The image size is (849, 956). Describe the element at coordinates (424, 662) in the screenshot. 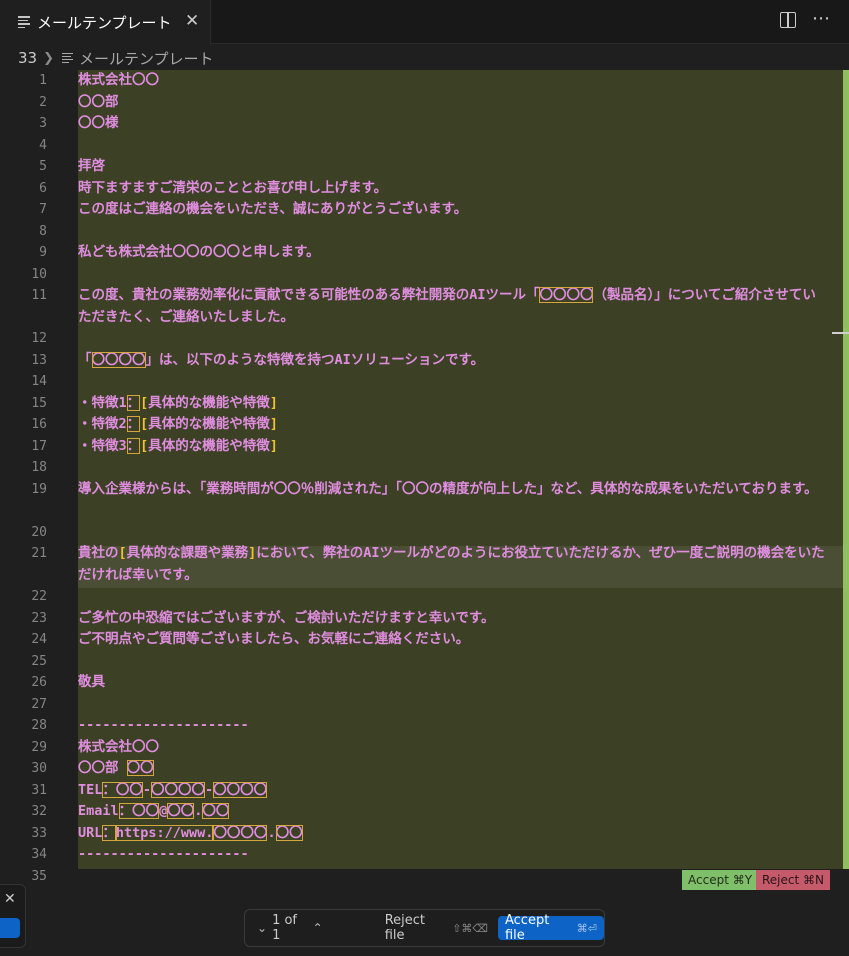

I see `code-line: 25` at that location.